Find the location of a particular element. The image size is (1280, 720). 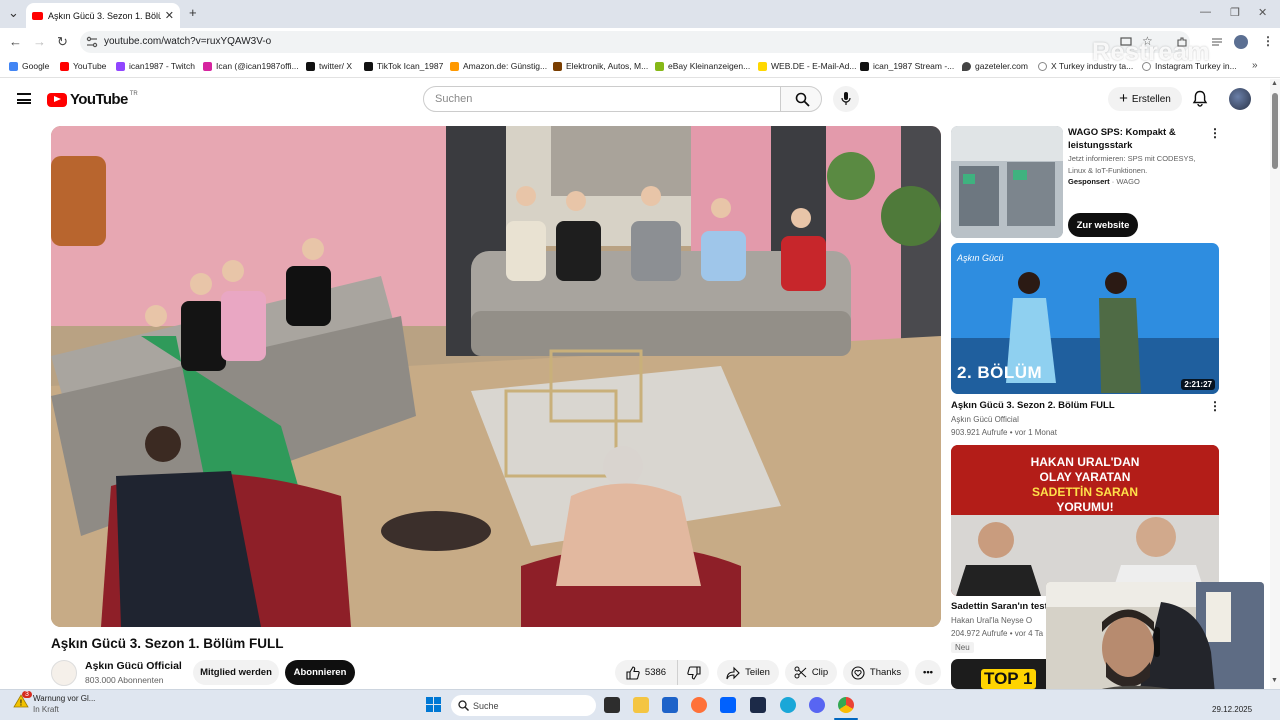

edge-icon is located at coordinates (788, 705).